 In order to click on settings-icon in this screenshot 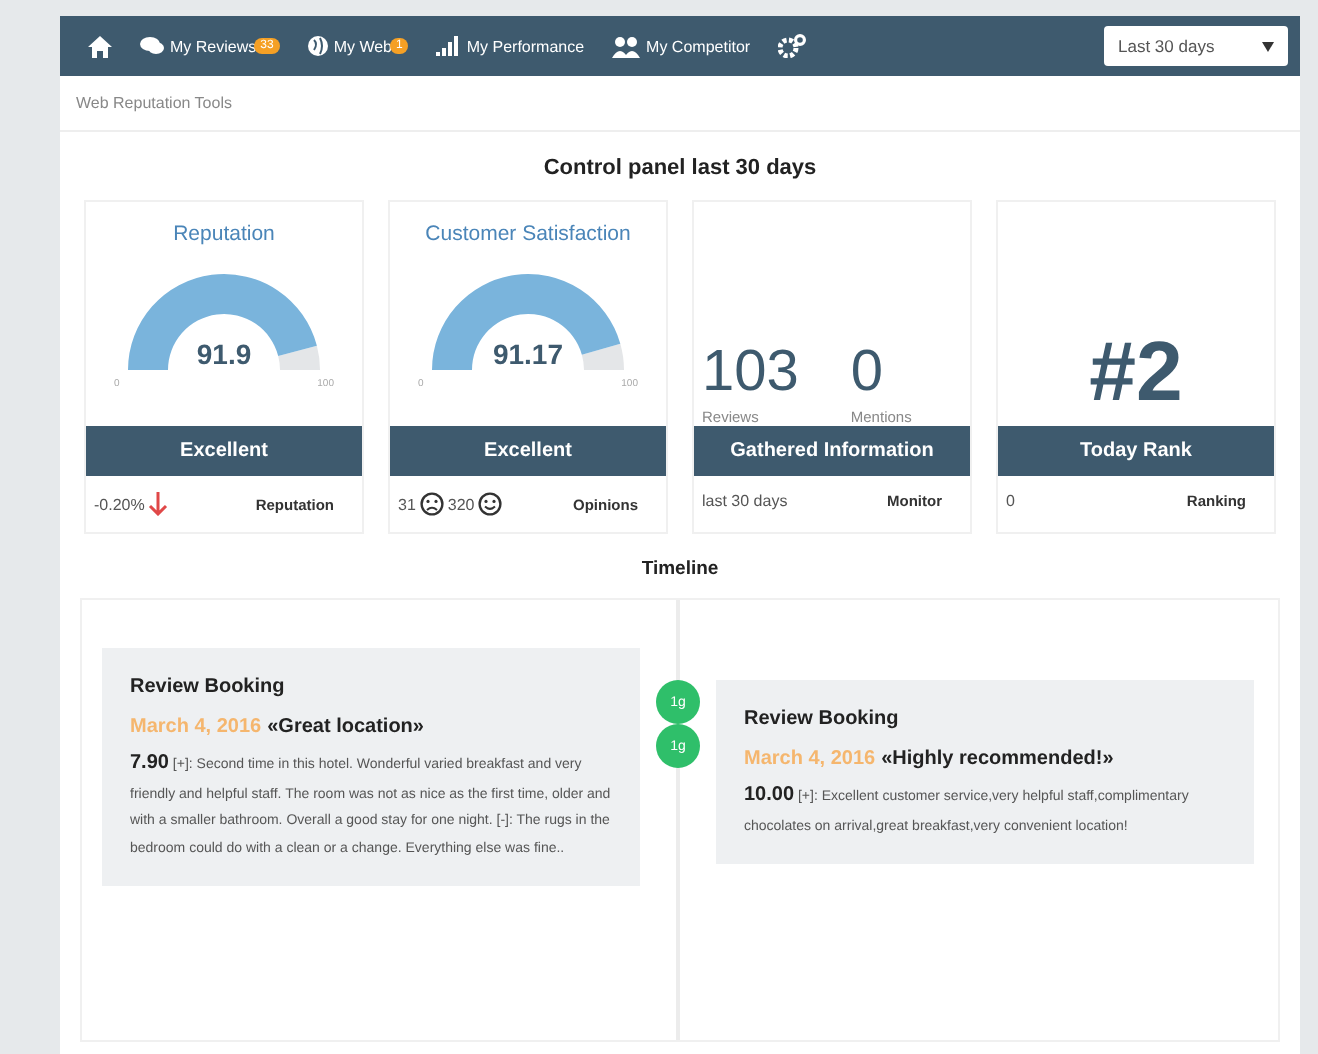, I will do `click(792, 46)`.